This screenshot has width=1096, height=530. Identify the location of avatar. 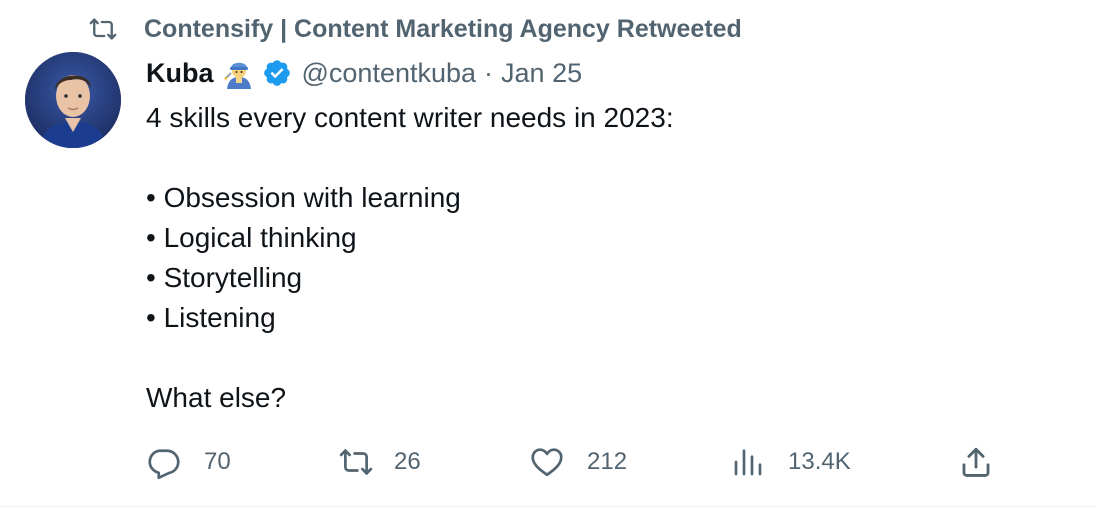
(73, 100).